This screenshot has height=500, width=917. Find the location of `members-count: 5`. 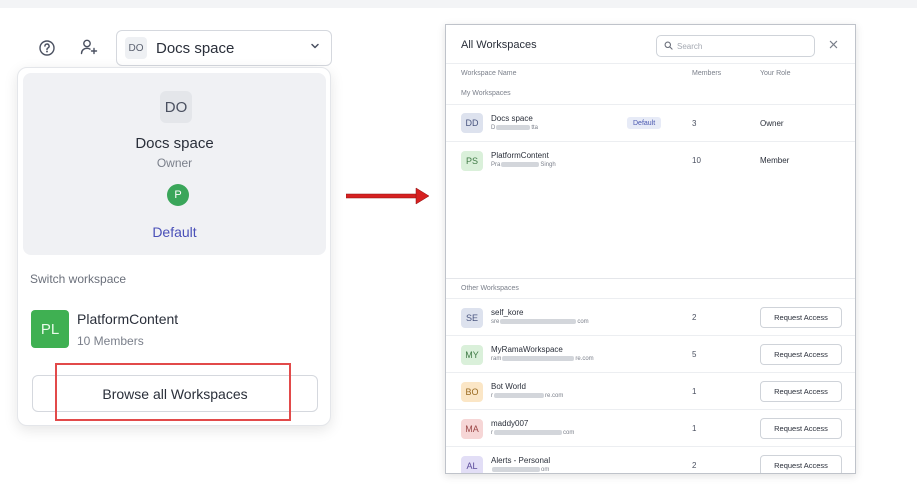

members-count: 5 is located at coordinates (694, 354).